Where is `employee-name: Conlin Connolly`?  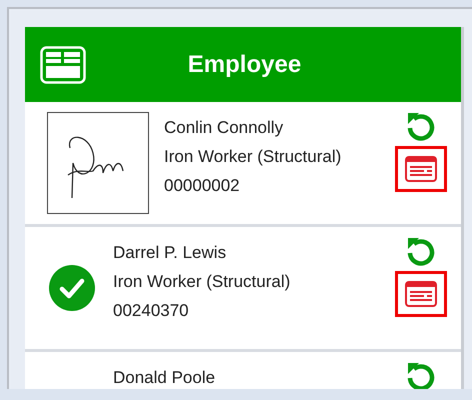 employee-name: Conlin Connolly is located at coordinates (224, 128).